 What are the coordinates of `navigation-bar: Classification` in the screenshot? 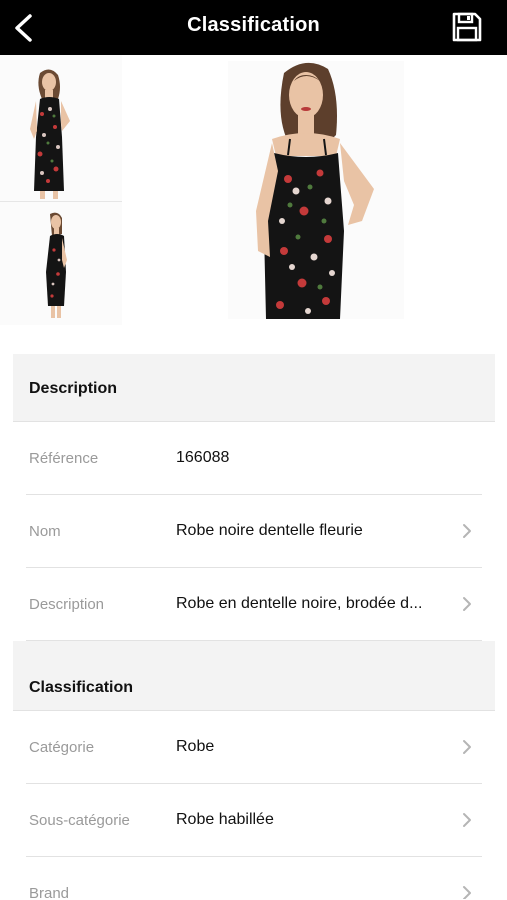 It's located at (253, 27).